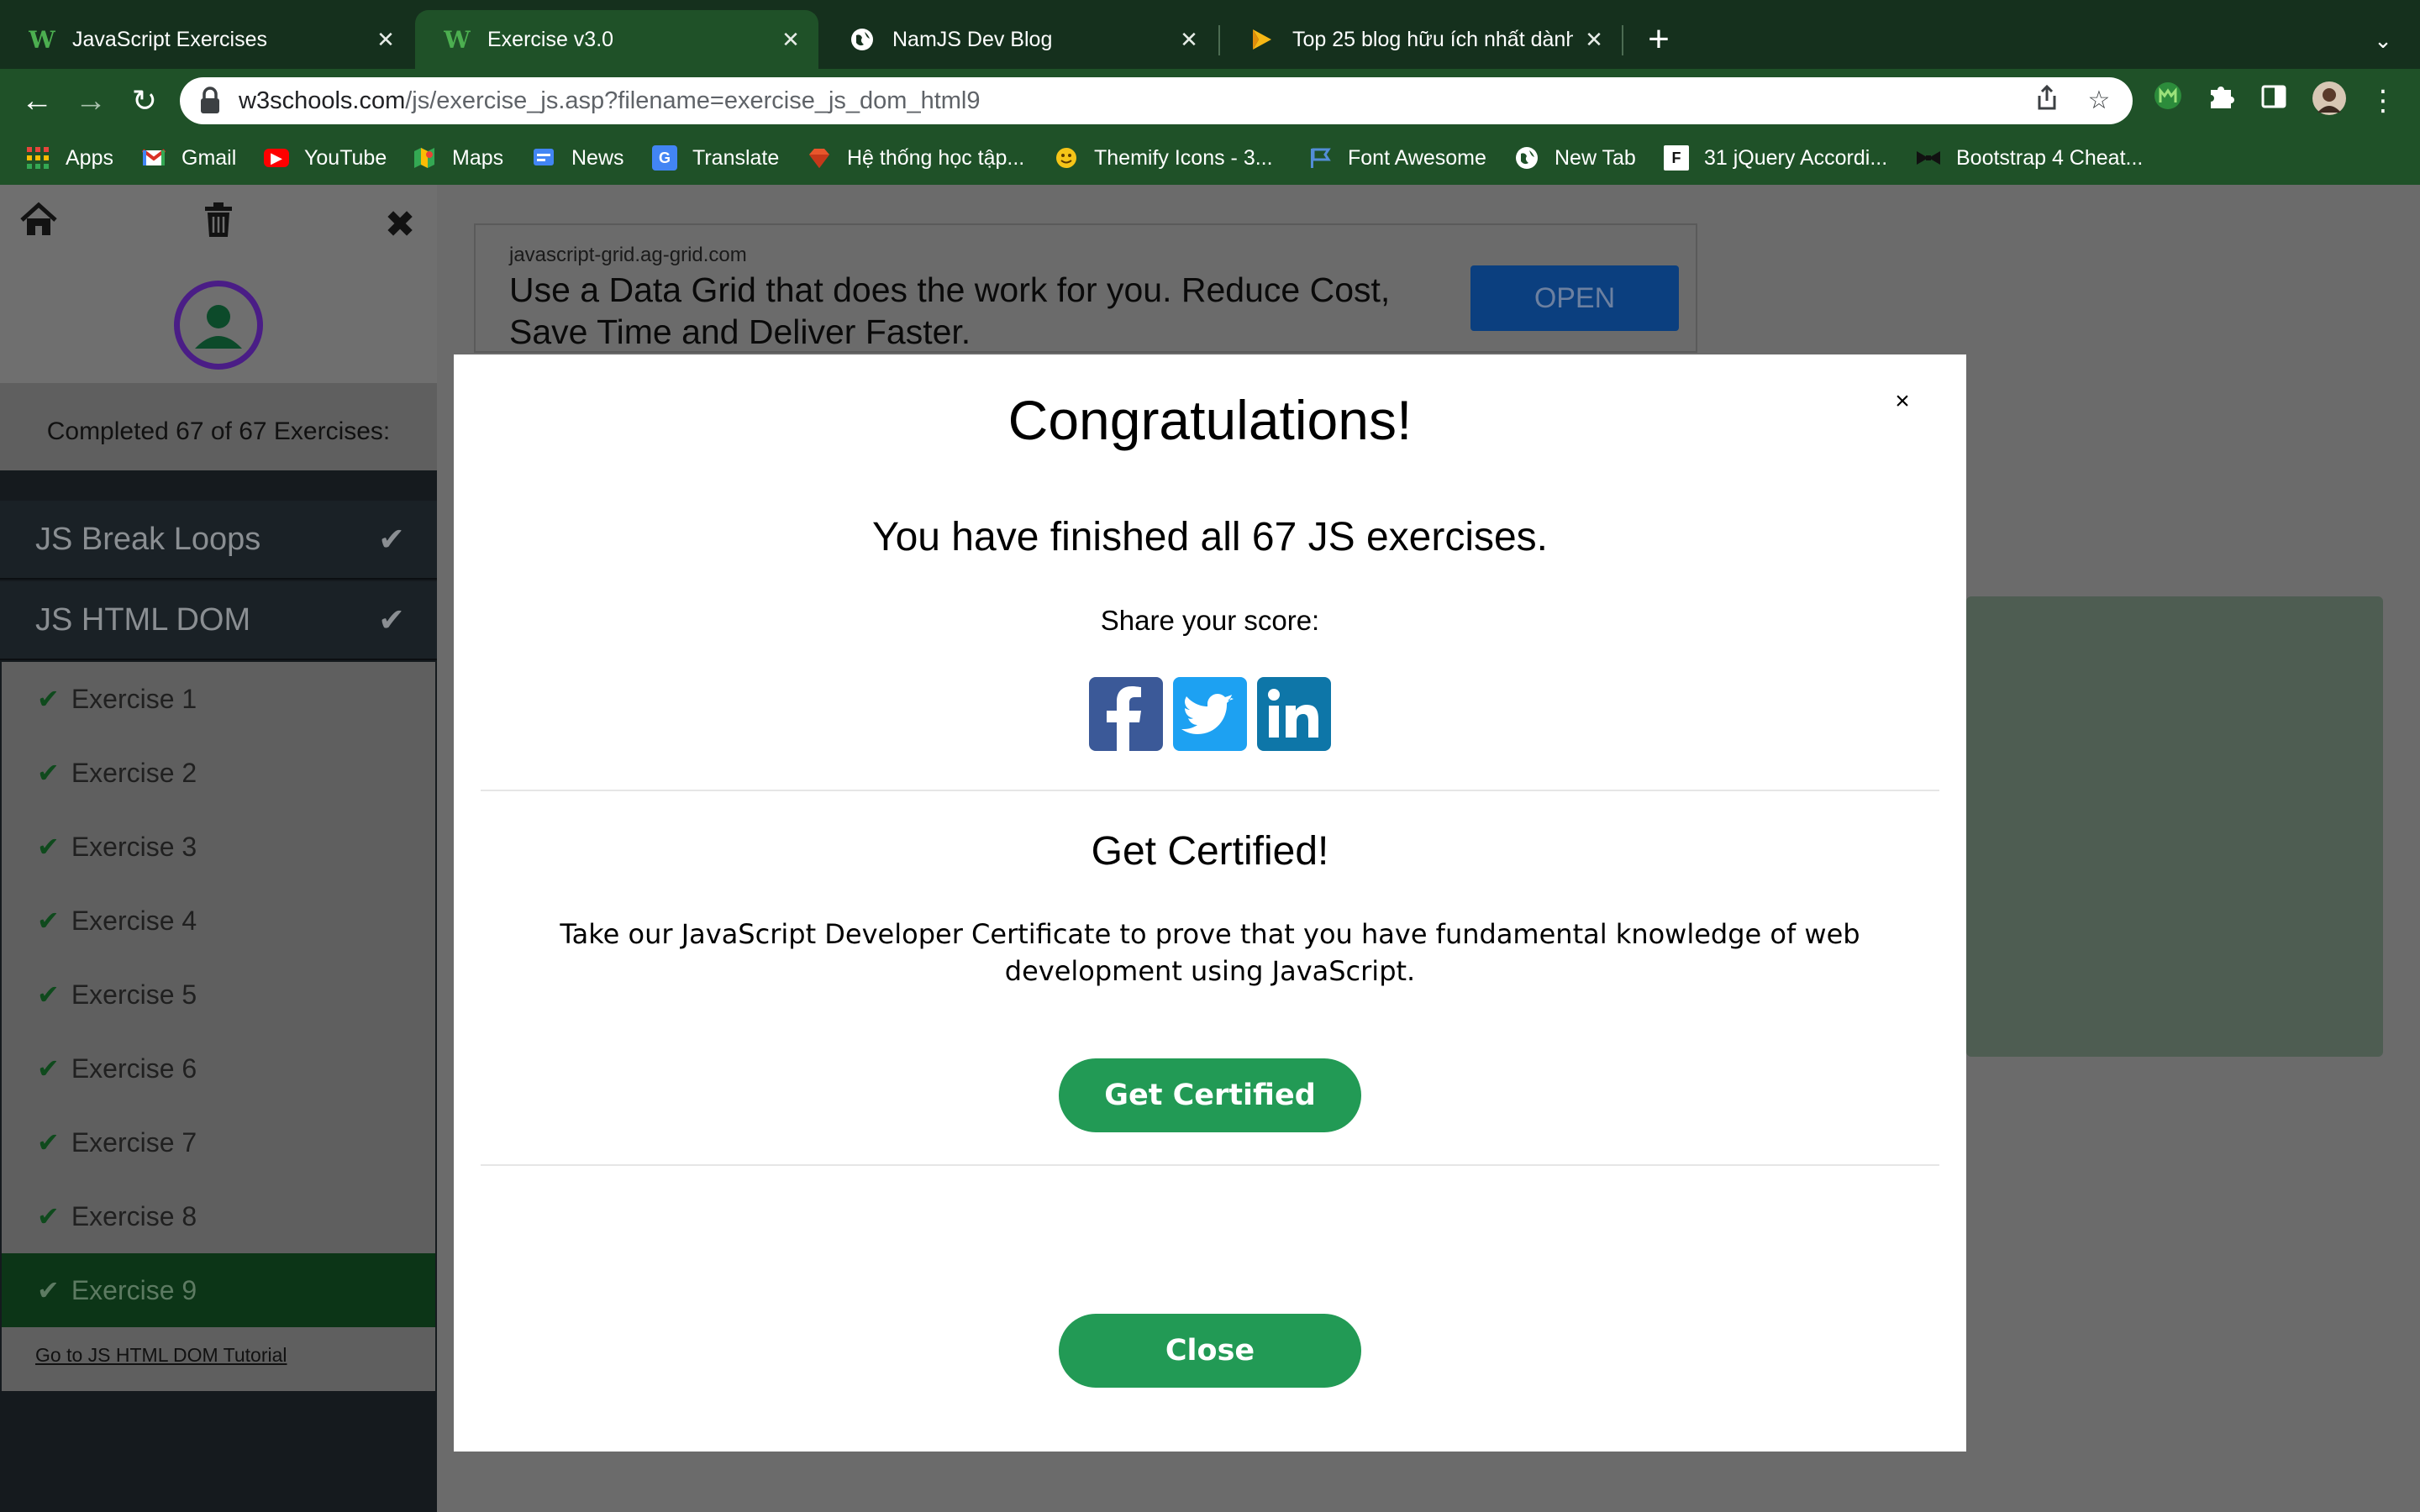 The width and height of the screenshot is (2420, 1512). I want to click on exercise-label: Exercise 5, so click(134, 994).